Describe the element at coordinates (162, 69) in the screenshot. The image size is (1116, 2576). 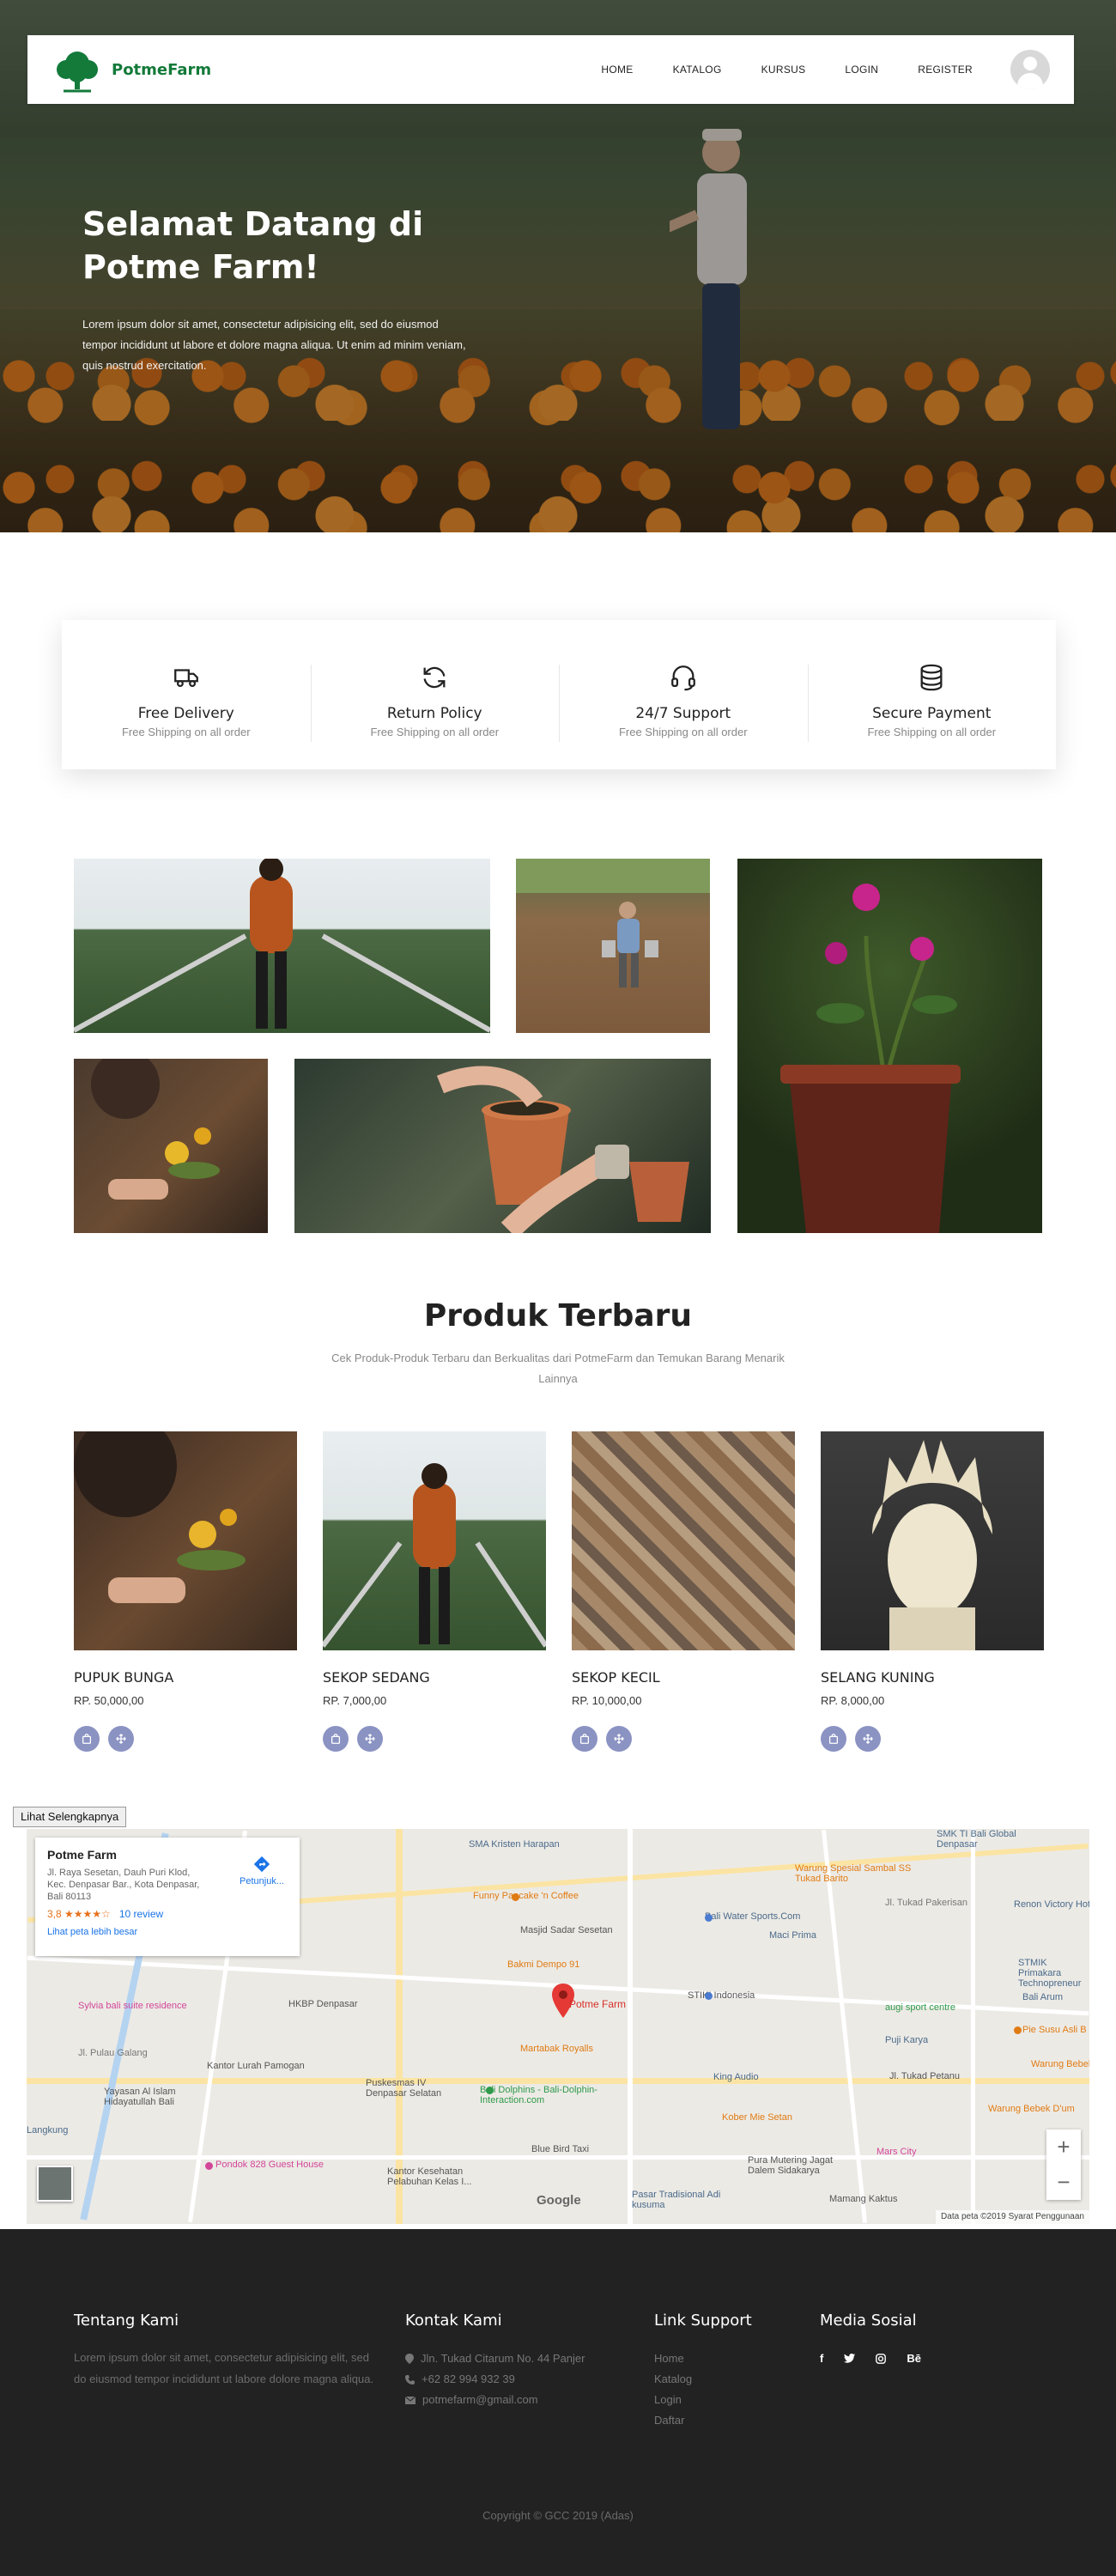
I see `brand-name: PotmeFarm` at that location.